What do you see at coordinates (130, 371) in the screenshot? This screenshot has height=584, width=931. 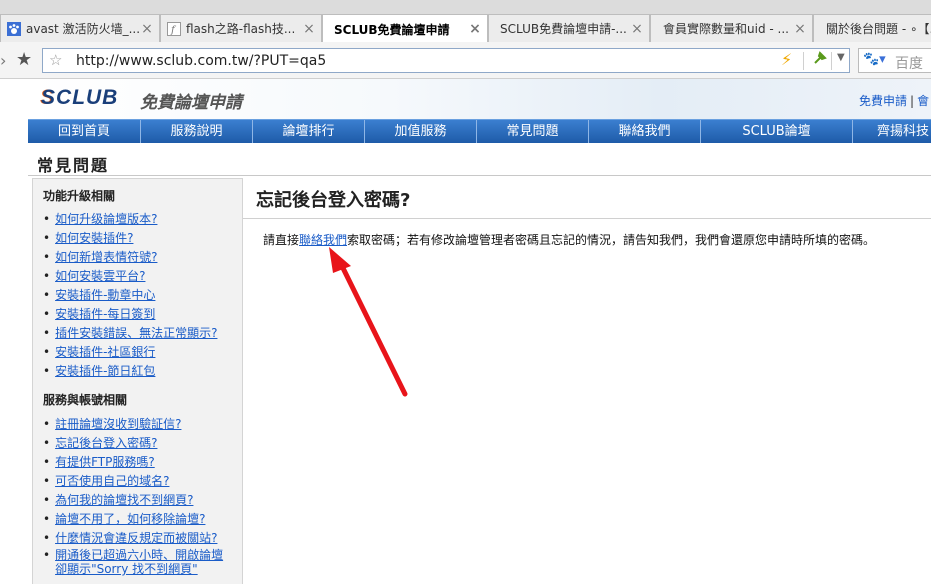 I see `list-item: • 安裝插件-節日紅包` at bounding box center [130, 371].